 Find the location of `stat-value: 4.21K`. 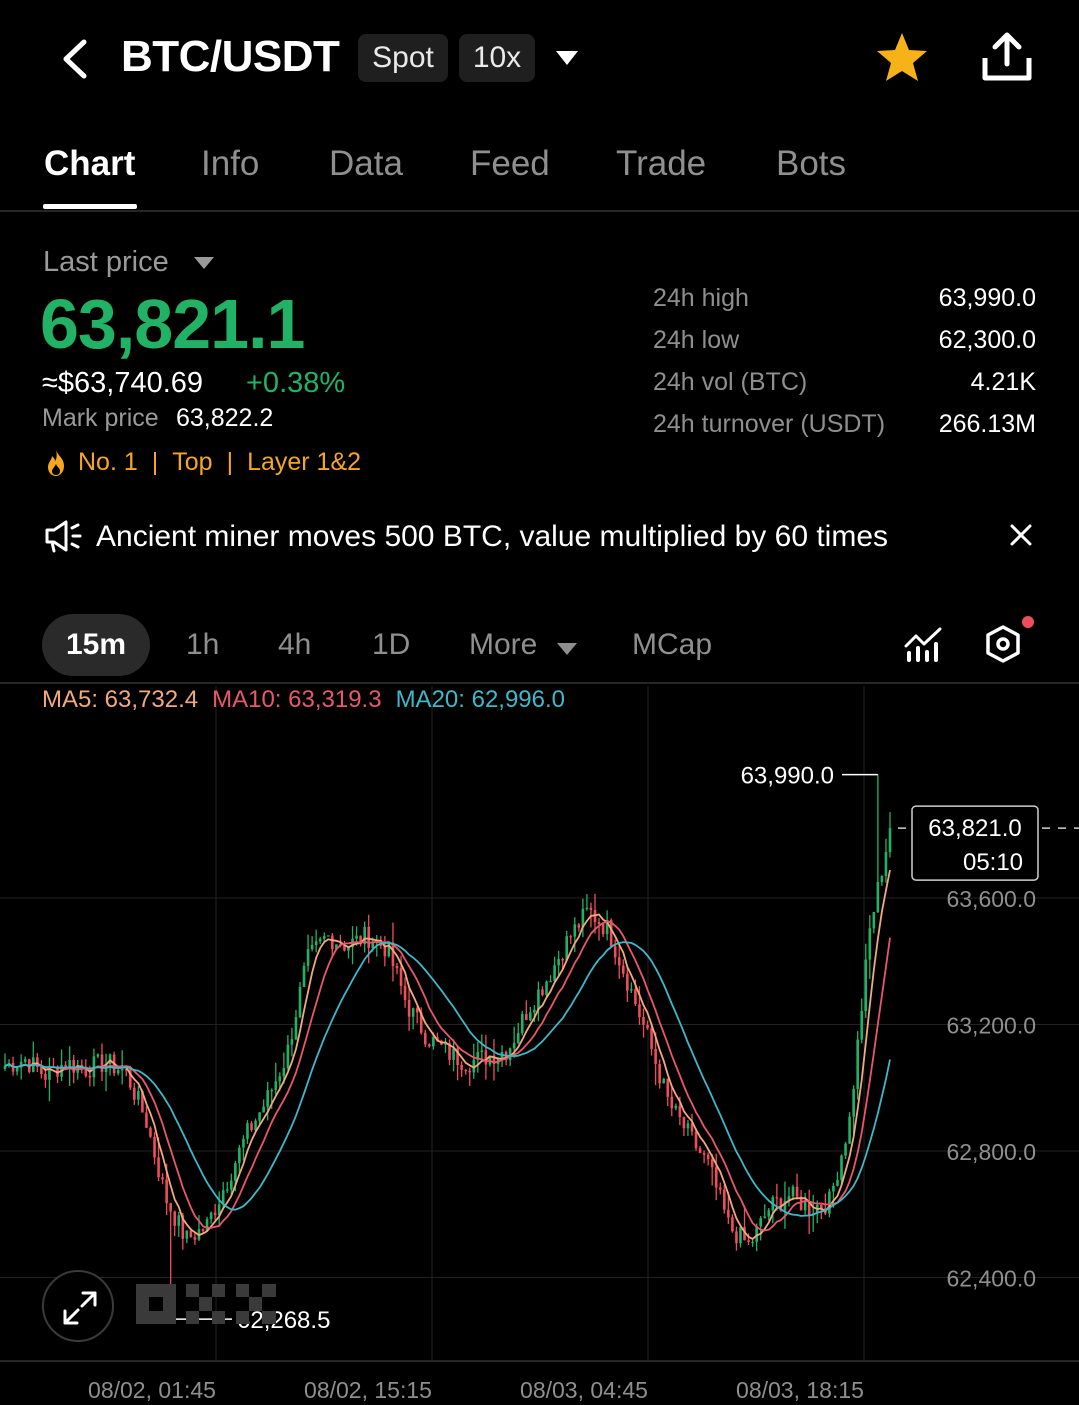

stat-value: 4.21K is located at coordinates (1003, 382).